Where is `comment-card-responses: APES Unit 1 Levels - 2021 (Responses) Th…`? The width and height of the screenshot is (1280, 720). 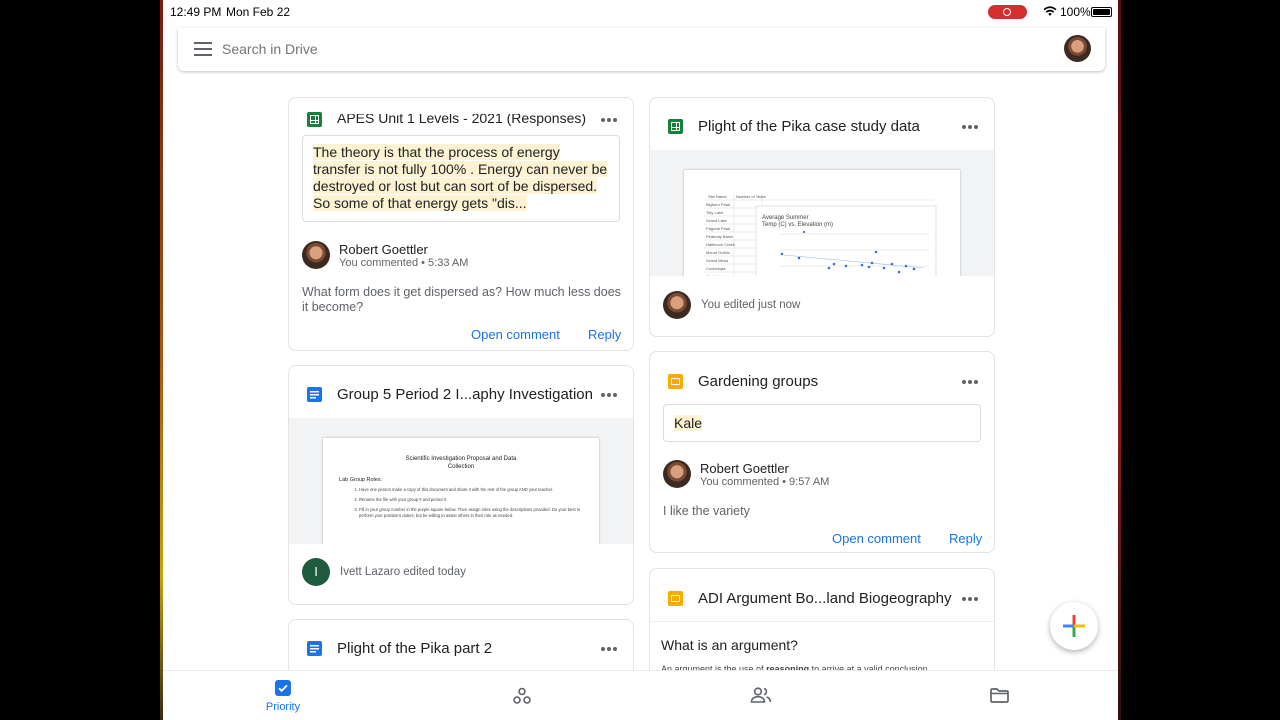
comment-card-responses: APES Unit 1 Levels - 2021 (Responses) Th… is located at coordinates (461, 224).